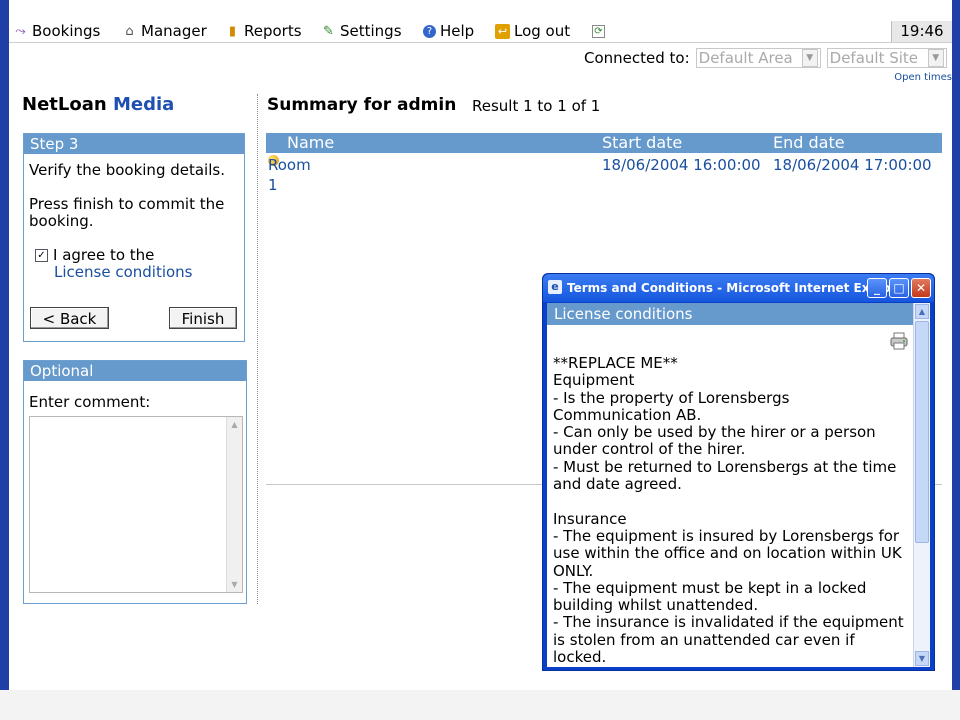  I want to click on print-icon, so click(899, 341).